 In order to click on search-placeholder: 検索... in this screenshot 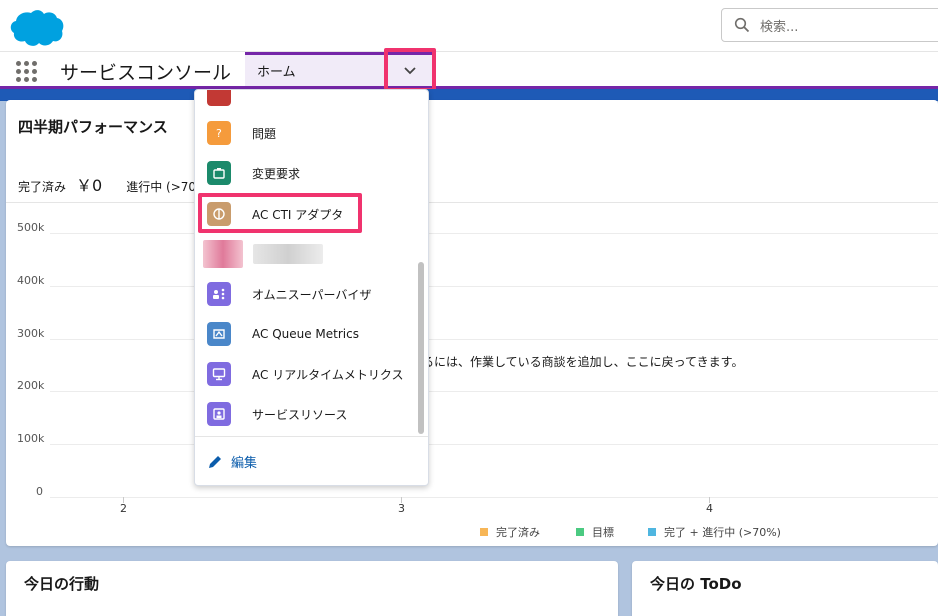, I will do `click(779, 27)`.